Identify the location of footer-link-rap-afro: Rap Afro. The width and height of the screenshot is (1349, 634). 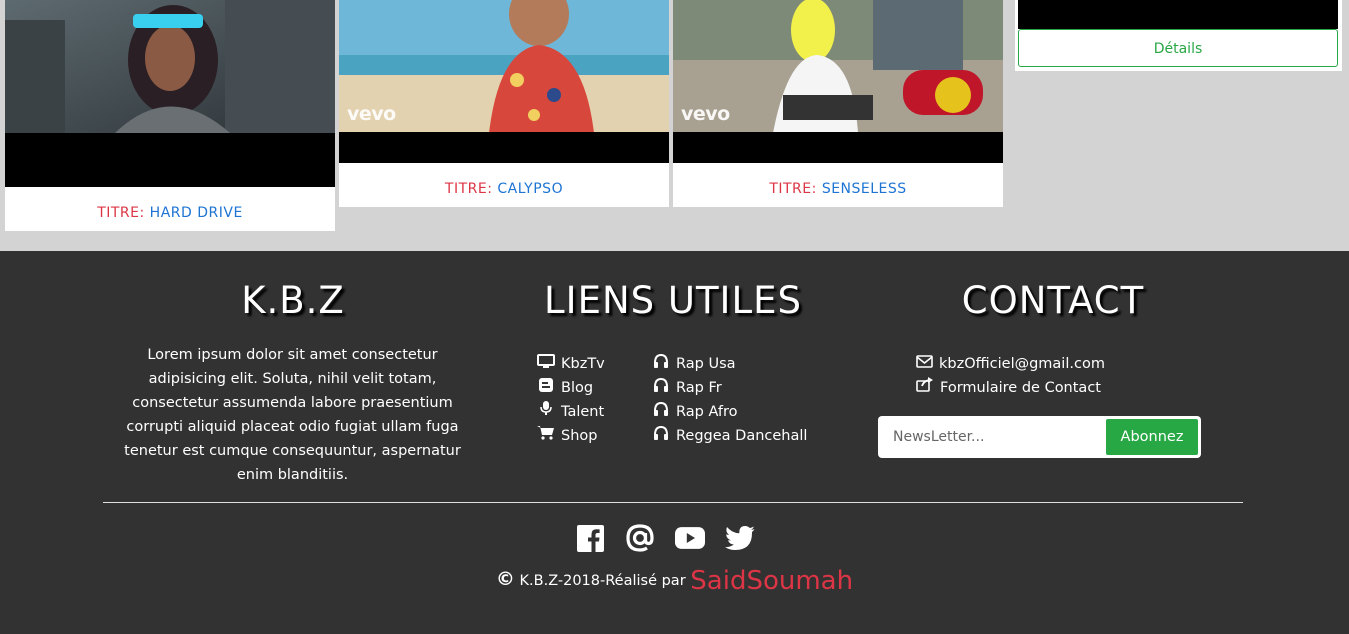
(729, 412).